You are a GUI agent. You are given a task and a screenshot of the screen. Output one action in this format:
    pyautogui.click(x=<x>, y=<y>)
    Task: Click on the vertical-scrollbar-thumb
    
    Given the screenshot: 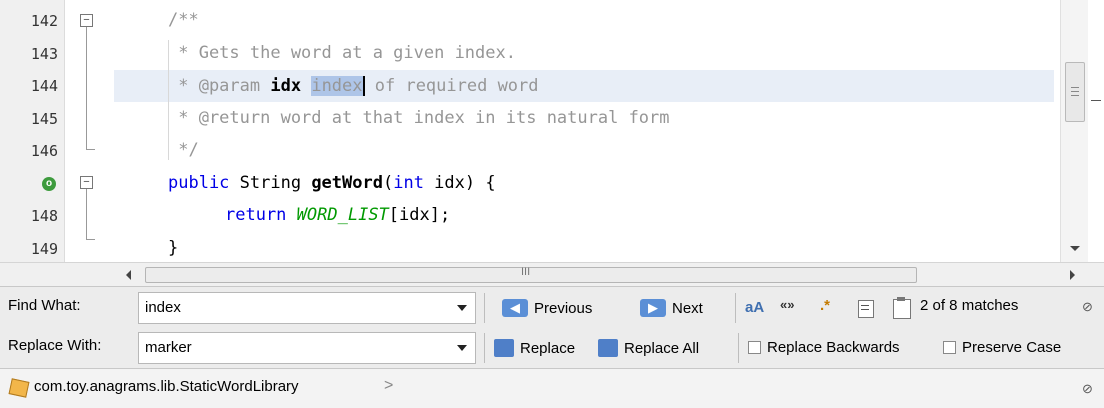 What is the action you would take?
    pyautogui.click(x=1075, y=92)
    